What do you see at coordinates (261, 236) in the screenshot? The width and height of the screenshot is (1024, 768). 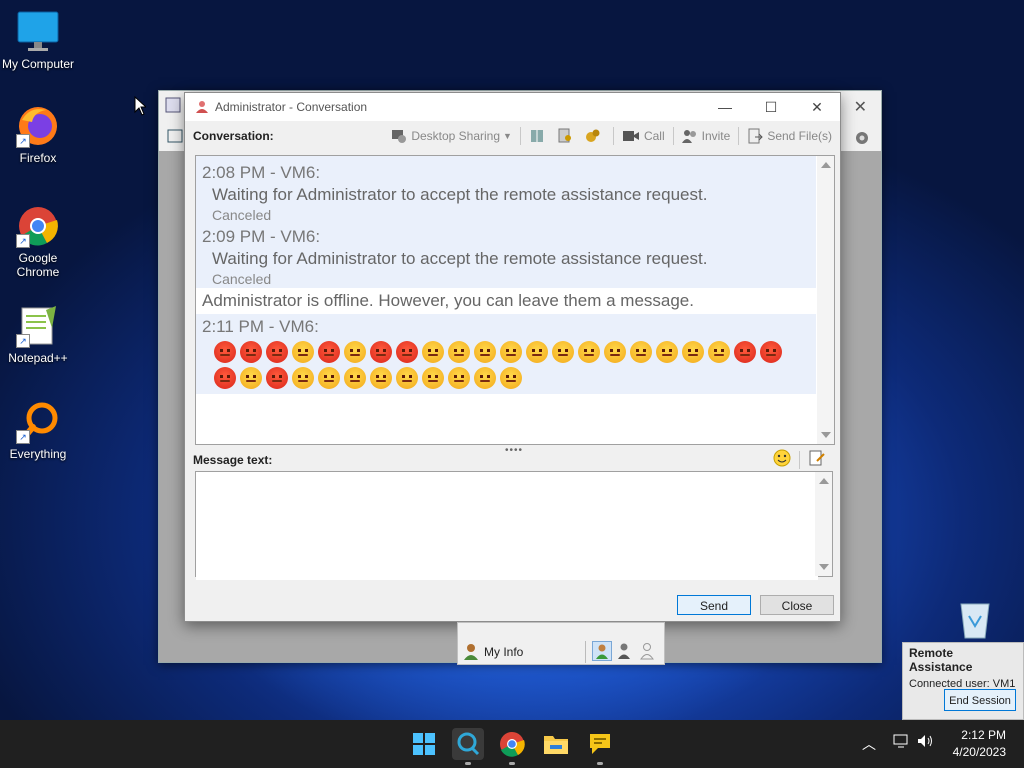 I see `message-header: 2:09 PM - VM6:` at bounding box center [261, 236].